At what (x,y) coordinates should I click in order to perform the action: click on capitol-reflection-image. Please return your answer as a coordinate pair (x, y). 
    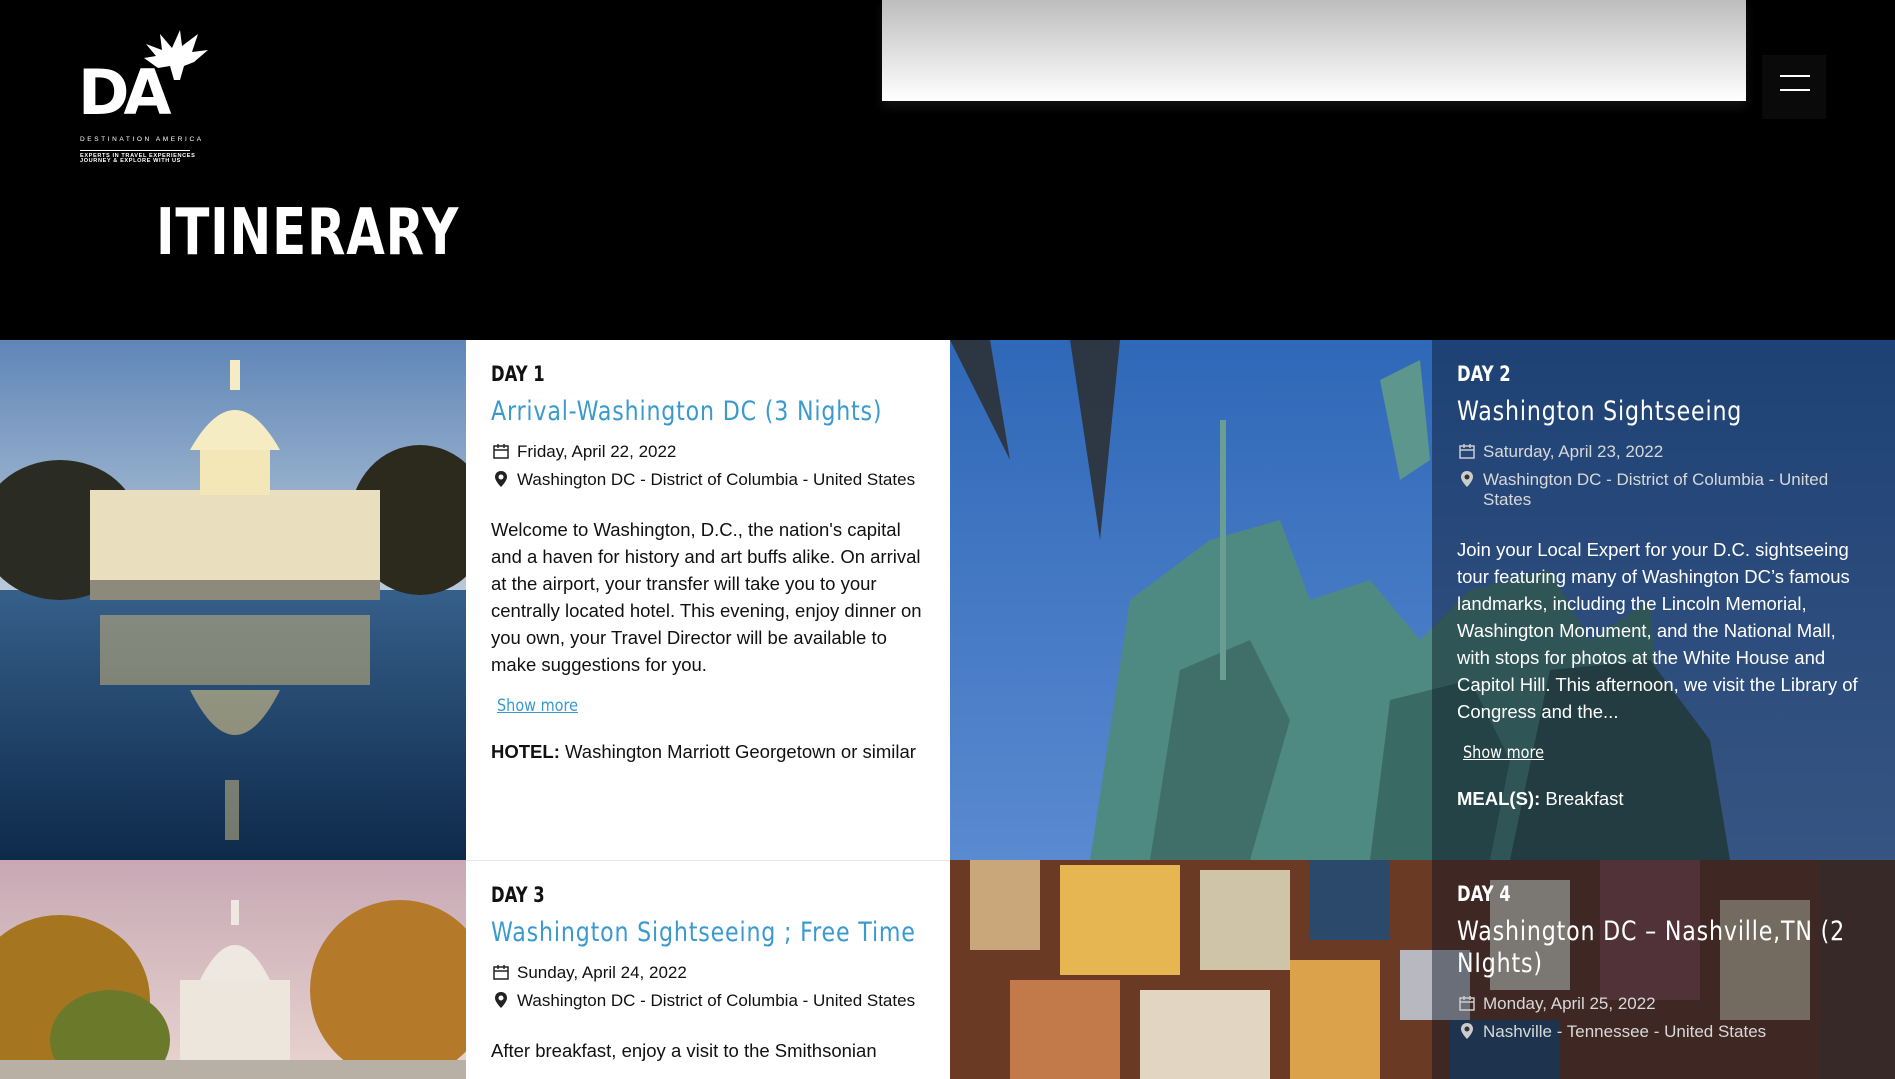
    Looking at the image, I should click on (233, 600).